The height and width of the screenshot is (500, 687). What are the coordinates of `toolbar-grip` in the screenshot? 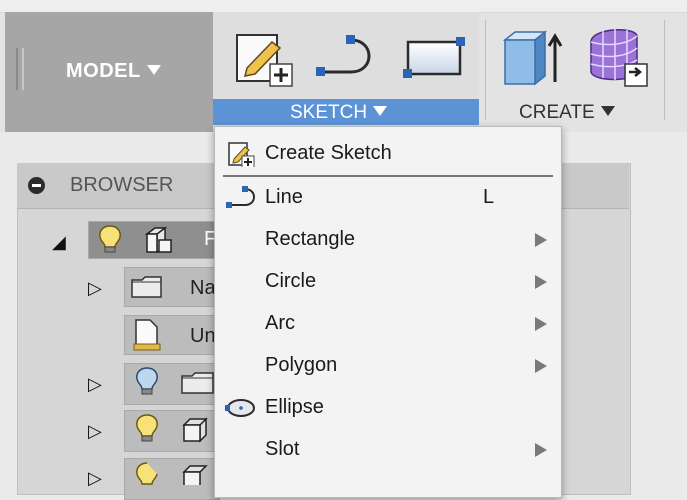 It's located at (17, 69).